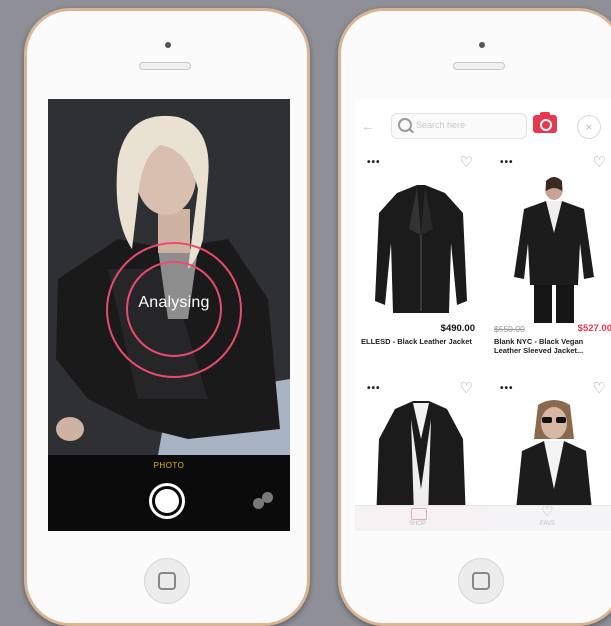 This screenshot has width=611, height=626. I want to click on product-sale-price: $527.00, so click(594, 328).